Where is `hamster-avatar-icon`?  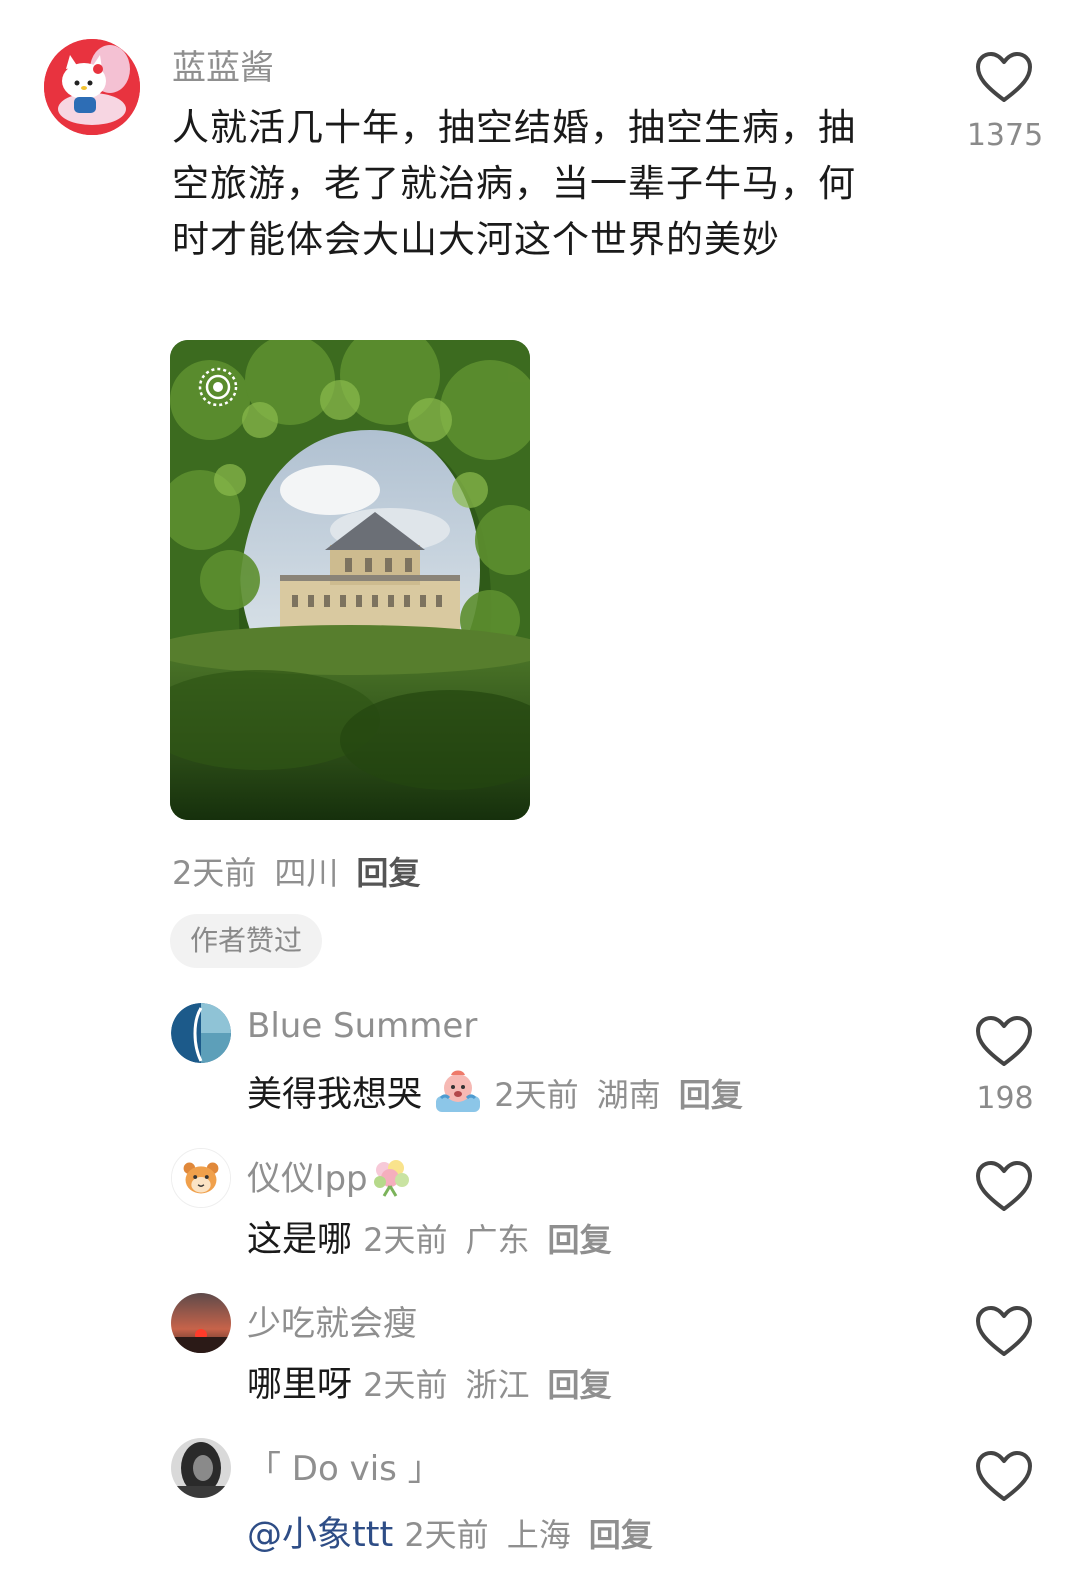
hamster-avatar-icon is located at coordinates (201, 1178).